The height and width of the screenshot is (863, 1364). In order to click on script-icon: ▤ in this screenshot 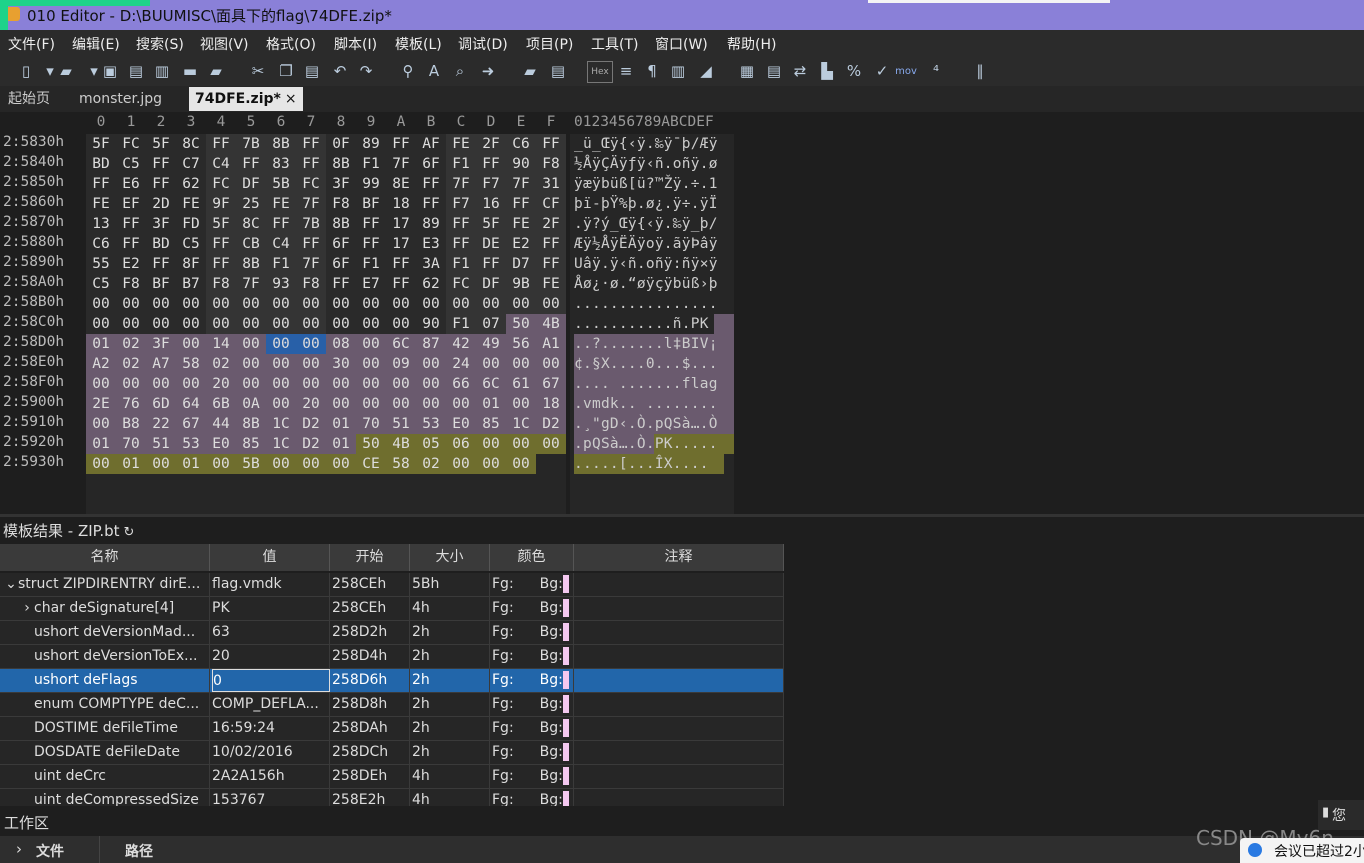, I will do `click(558, 71)`.